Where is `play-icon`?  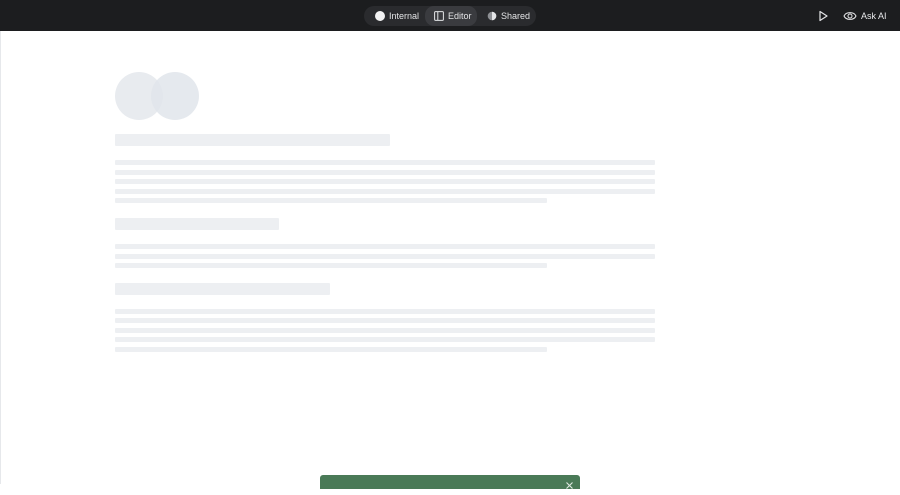
play-icon is located at coordinates (823, 16).